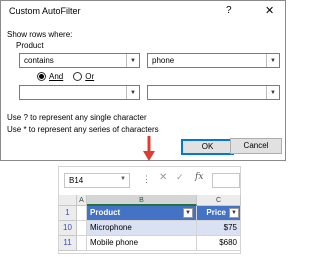 The height and width of the screenshot is (257, 320). What do you see at coordinates (219, 200) in the screenshot?
I see `column-header-c: C` at bounding box center [219, 200].